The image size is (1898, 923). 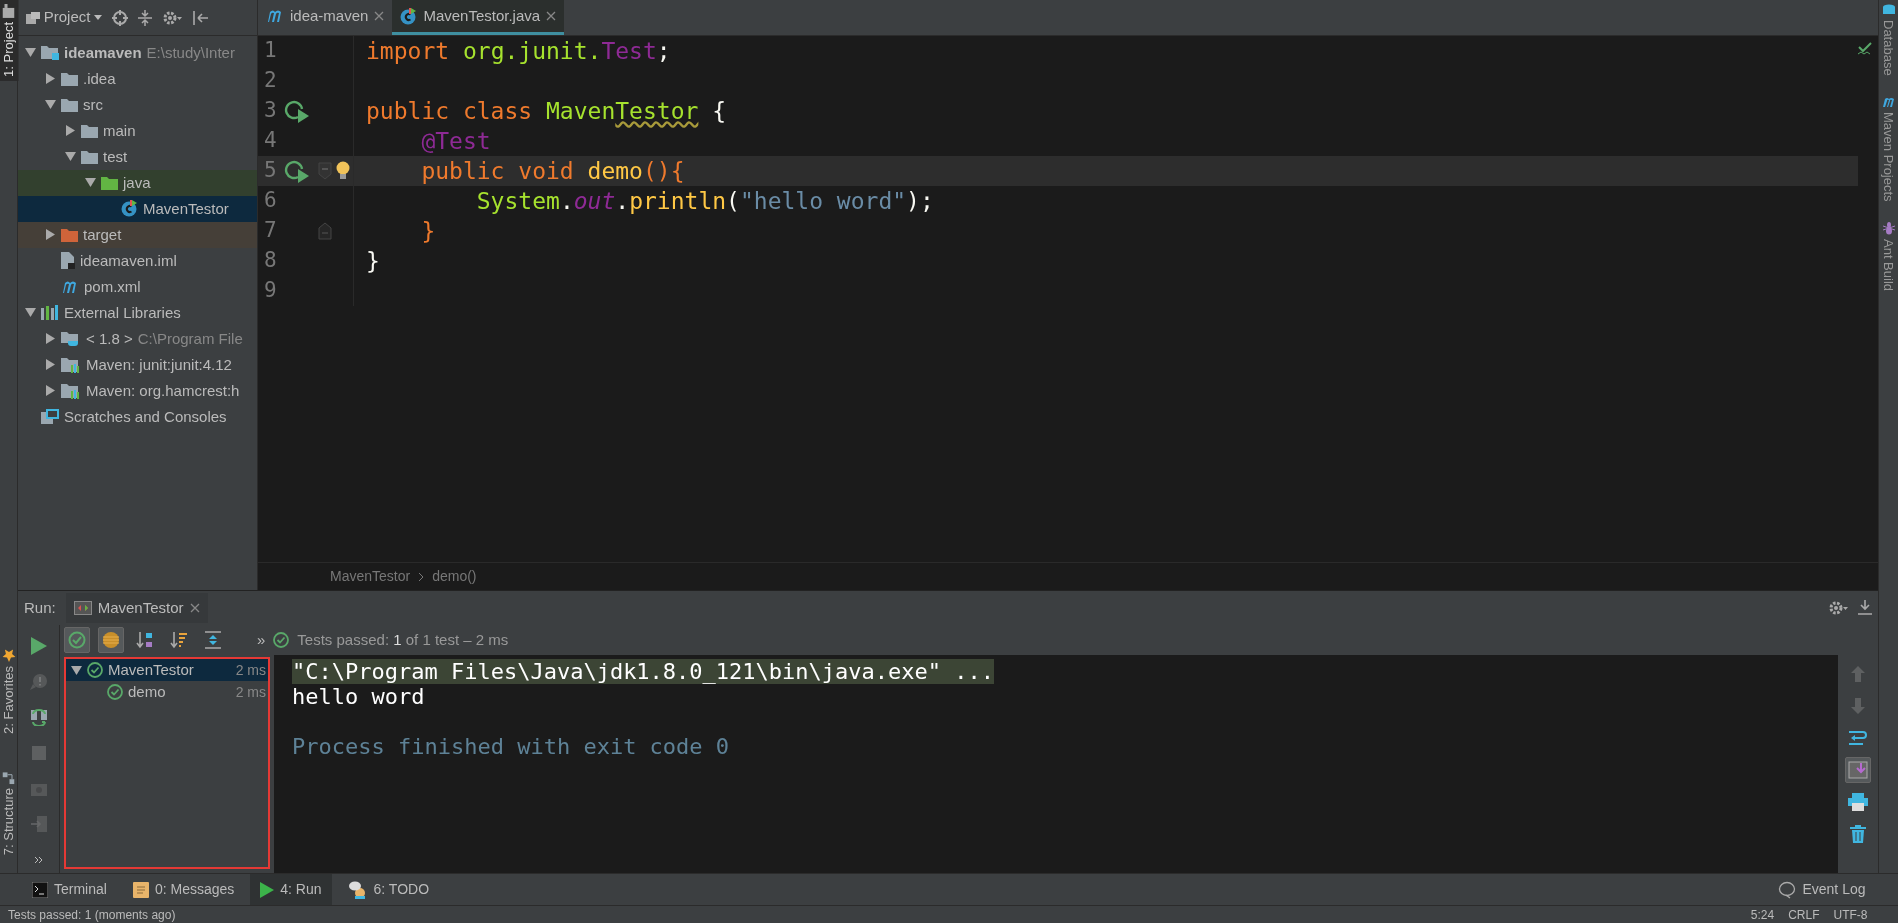 What do you see at coordinates (137, 234) in the screenshot?
I see `tree-row: target` at bounding box center [137, 234].